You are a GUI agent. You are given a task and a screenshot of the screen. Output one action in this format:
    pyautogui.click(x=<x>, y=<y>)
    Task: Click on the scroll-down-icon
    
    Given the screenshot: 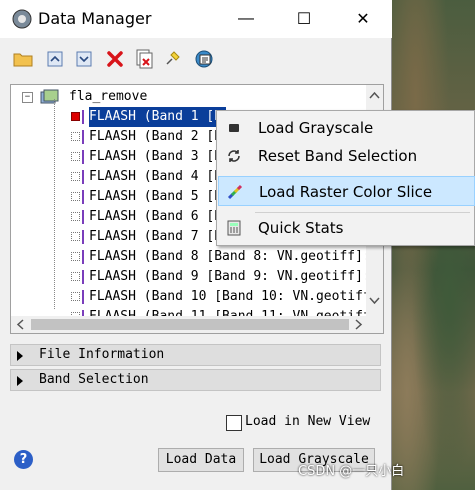 What is the action you would take?
    pyautogui.click(x=374, y=301)
    